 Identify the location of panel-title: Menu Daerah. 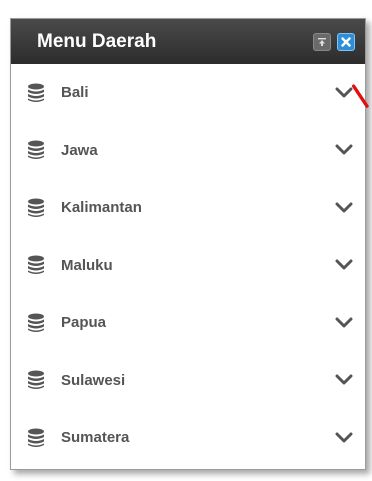
(97, 41).